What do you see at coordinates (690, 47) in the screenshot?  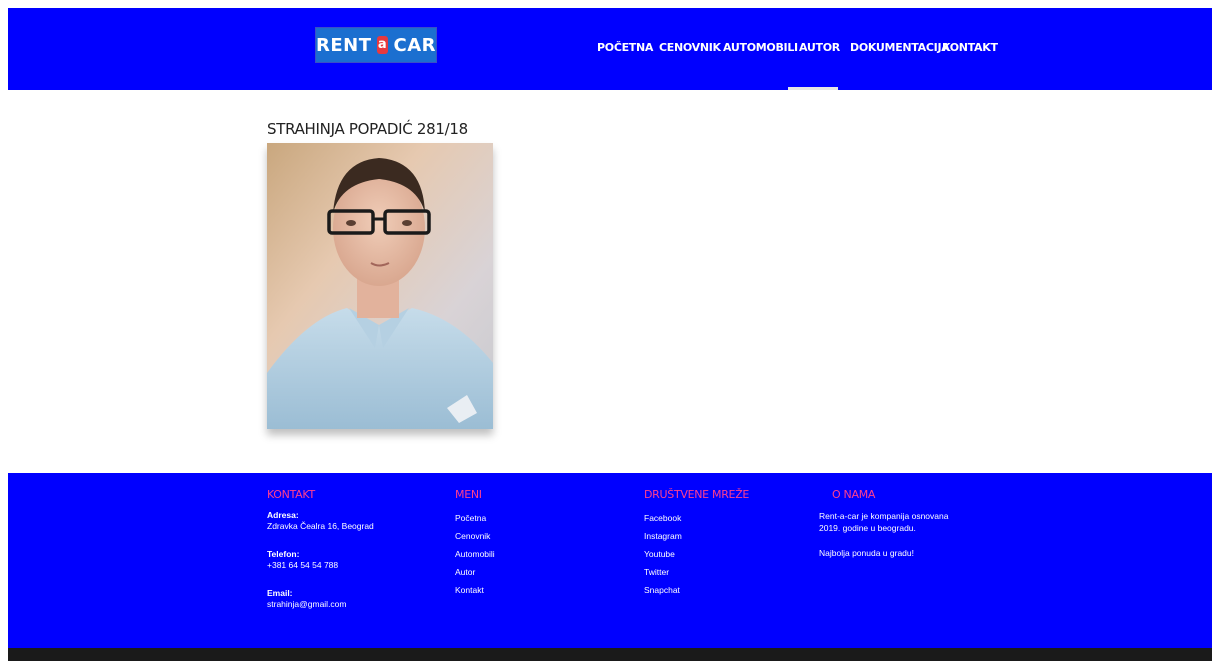 I see `nav-item-cenovnik: CENOVNIK` at bounding box center [690, 47].